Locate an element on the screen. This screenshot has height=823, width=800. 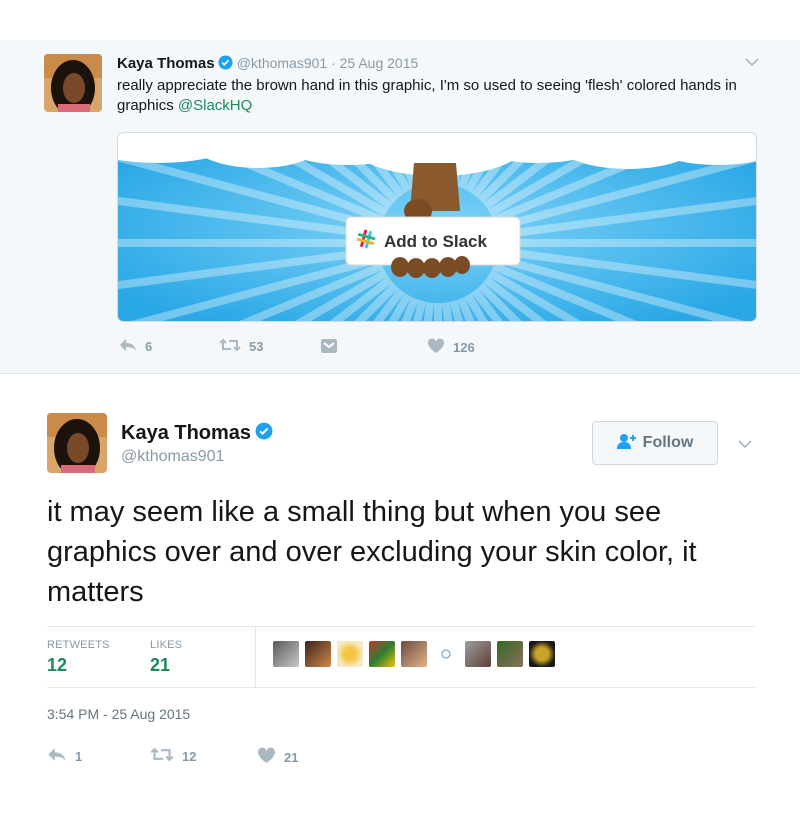
likes-stat: LIKES 21 is located at coordinates (166, 657).